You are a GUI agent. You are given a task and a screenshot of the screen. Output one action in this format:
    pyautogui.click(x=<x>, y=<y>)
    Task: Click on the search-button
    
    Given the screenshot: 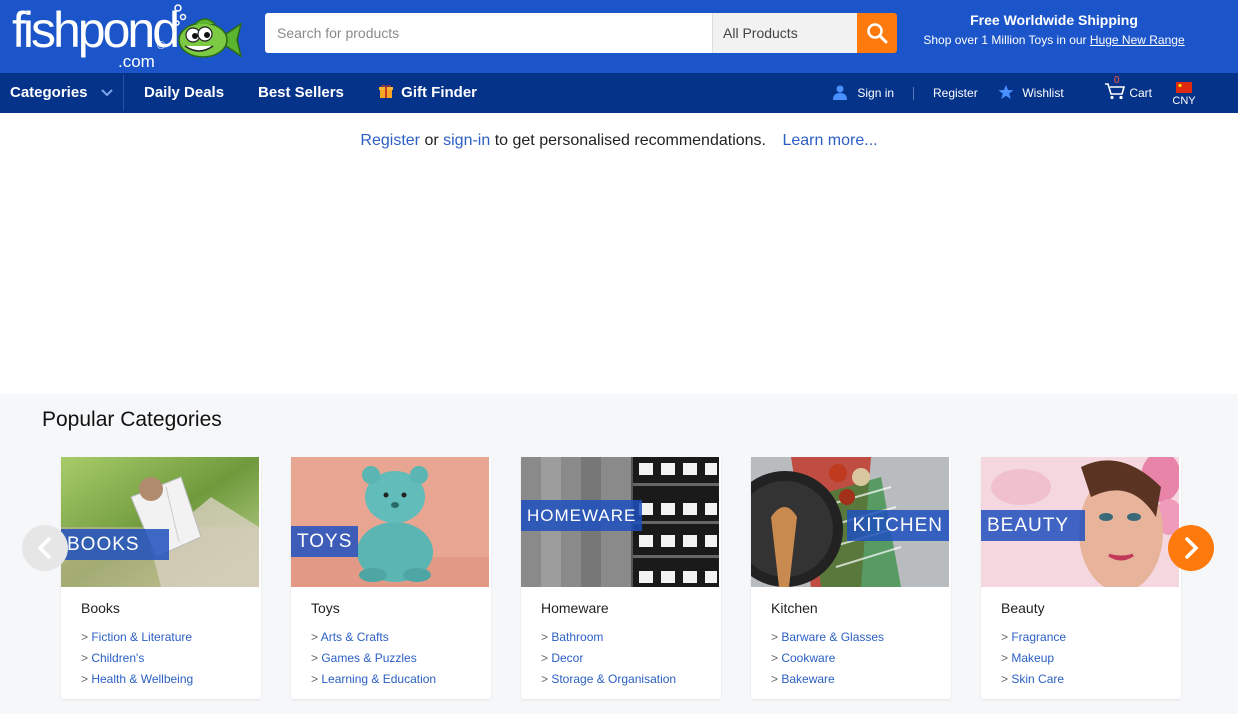 What is the action you would take?
    pyautogui.click(x=877, y=33)
    